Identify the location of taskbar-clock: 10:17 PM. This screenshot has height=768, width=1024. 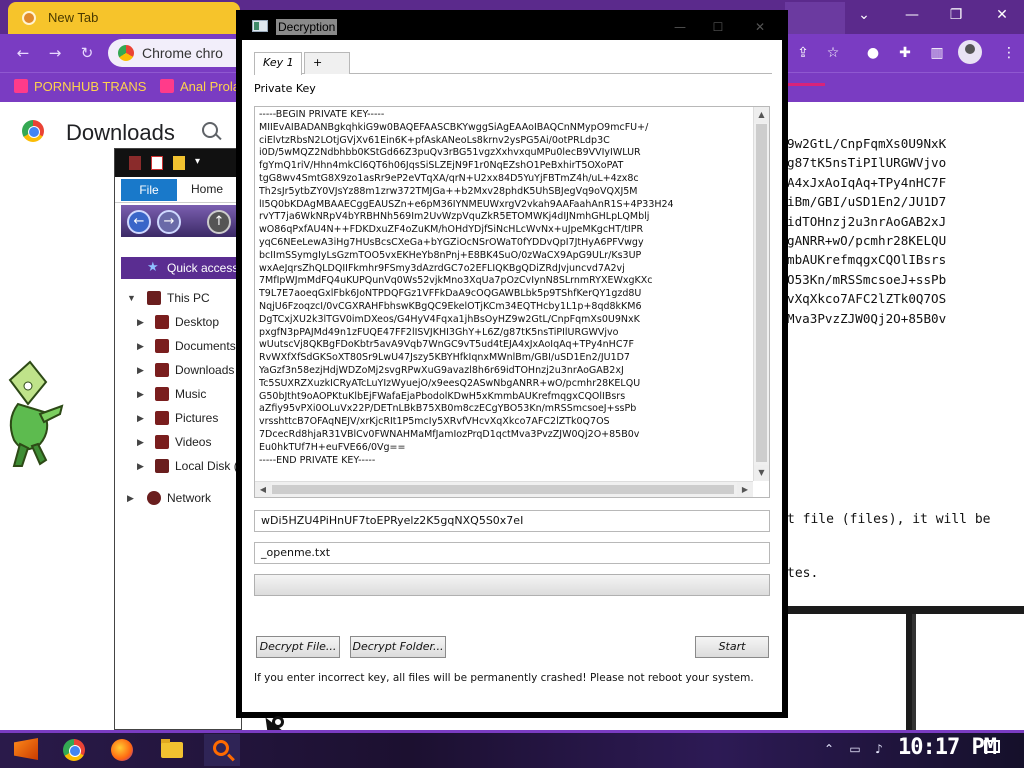
(947, 747).